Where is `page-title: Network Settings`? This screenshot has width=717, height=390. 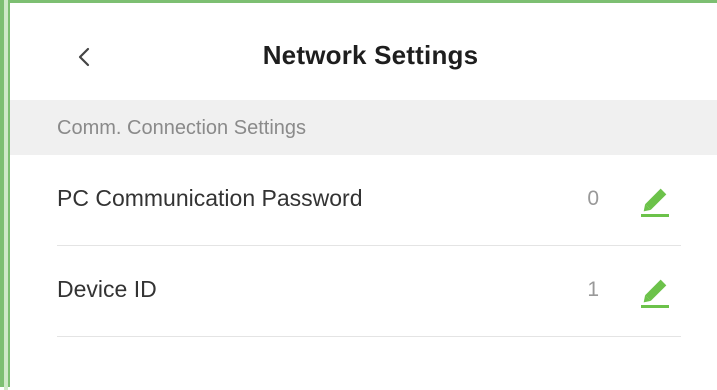 page-title: Network Settings is located at coordinates (370, 55).